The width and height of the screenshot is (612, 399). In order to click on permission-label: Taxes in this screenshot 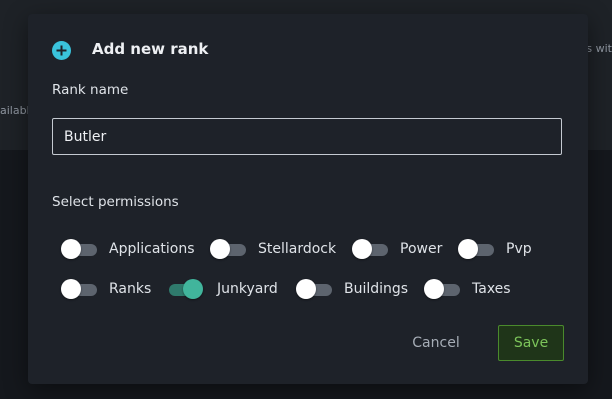, I will do `click(491, 289)`.